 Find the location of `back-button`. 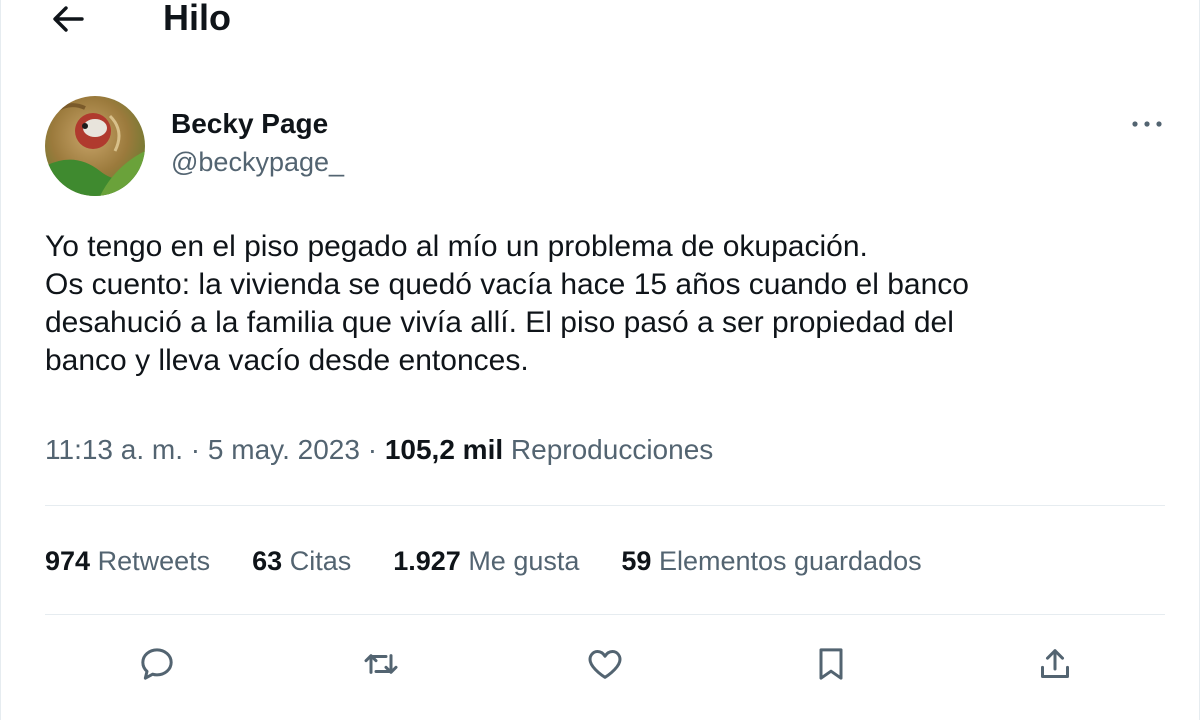

back-button is located at coordinates (68, 19).